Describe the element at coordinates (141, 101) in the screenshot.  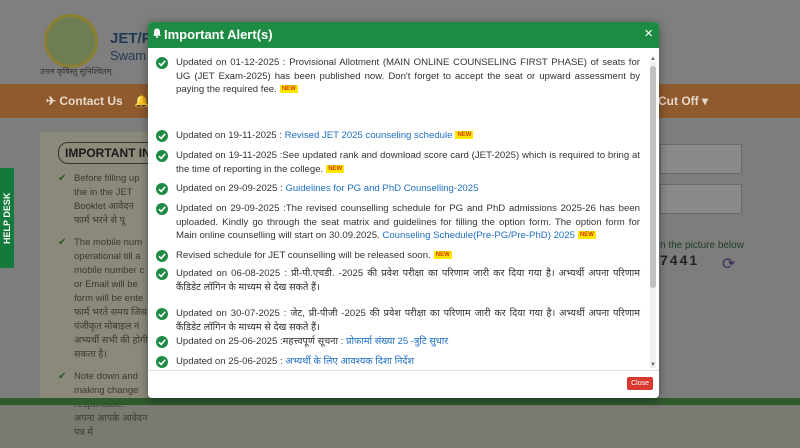
I see `nav-bell-icon: 🔔` at that location.